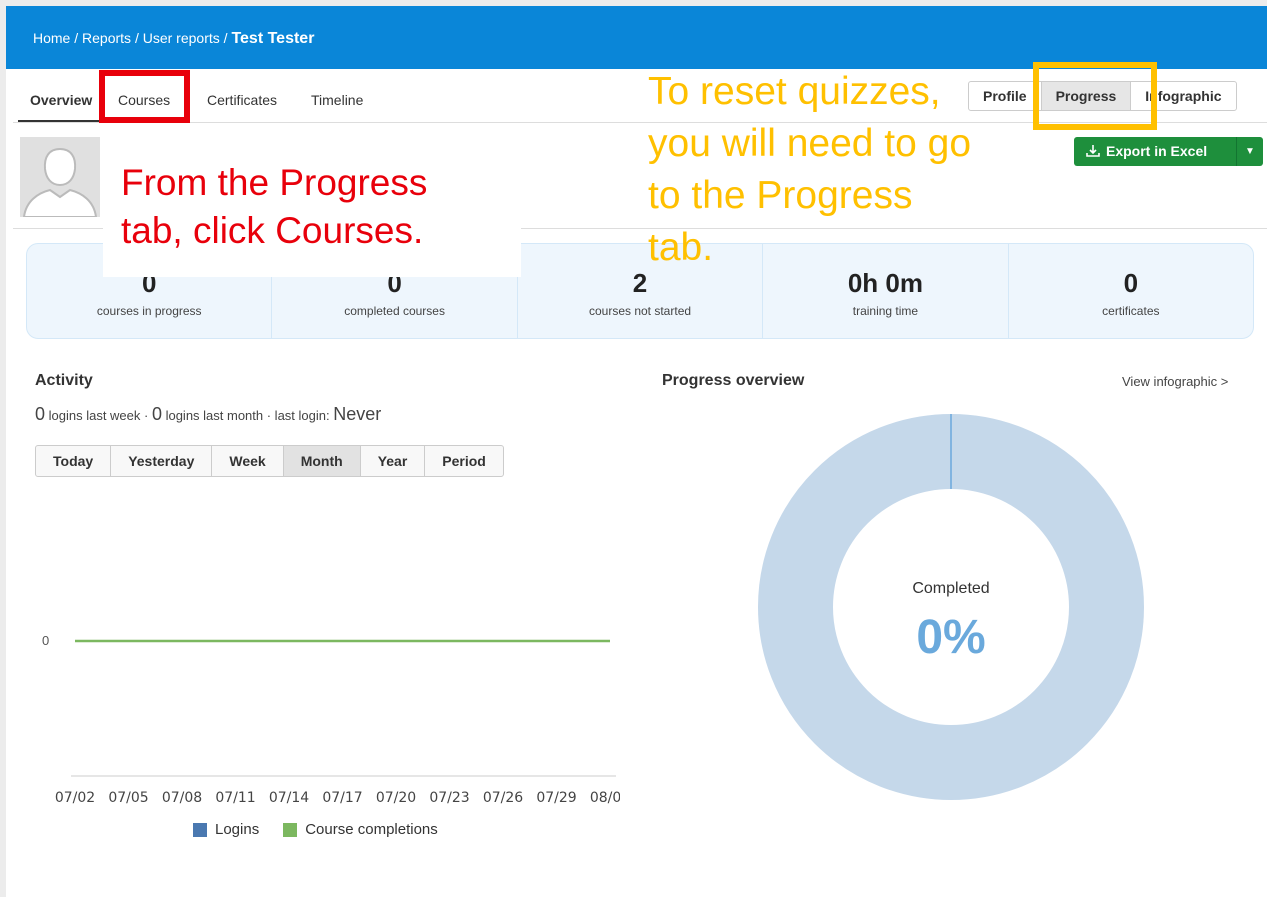 The image size is (1267, 897). I want to click on export-dropdown-caret-icon: ▼, so click(1249, 151).